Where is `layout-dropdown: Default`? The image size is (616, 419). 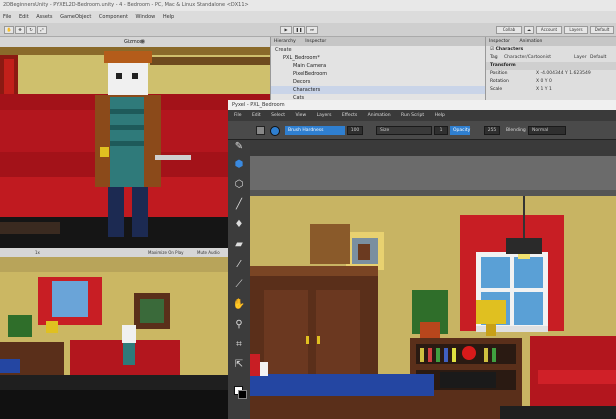
layout-dropdown: Default is located at coordinates (602, 30).